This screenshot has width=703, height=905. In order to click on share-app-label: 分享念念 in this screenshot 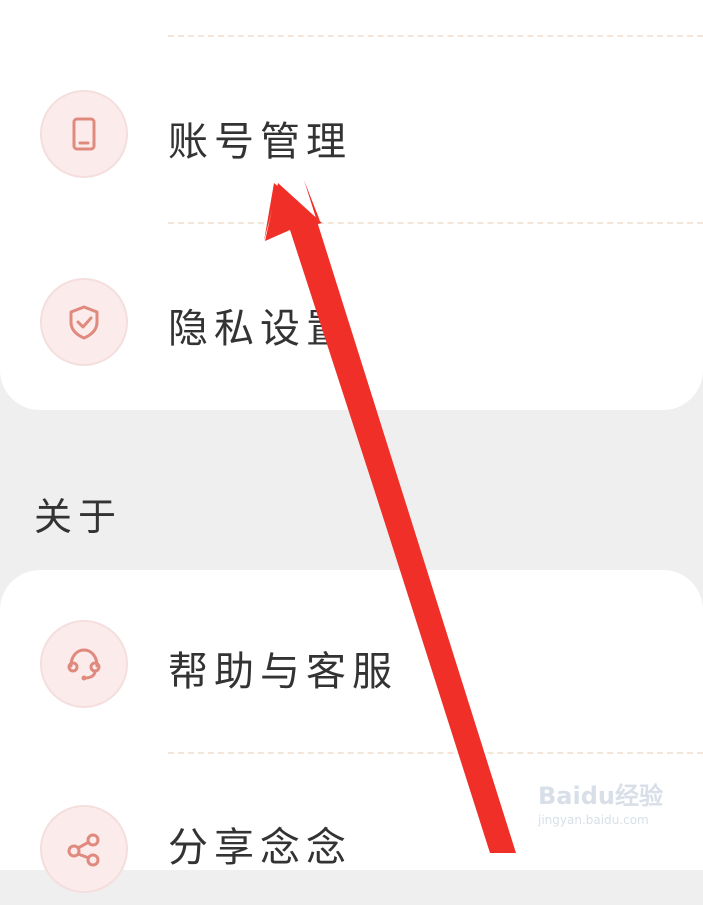, I will do `click(260, 848)`.